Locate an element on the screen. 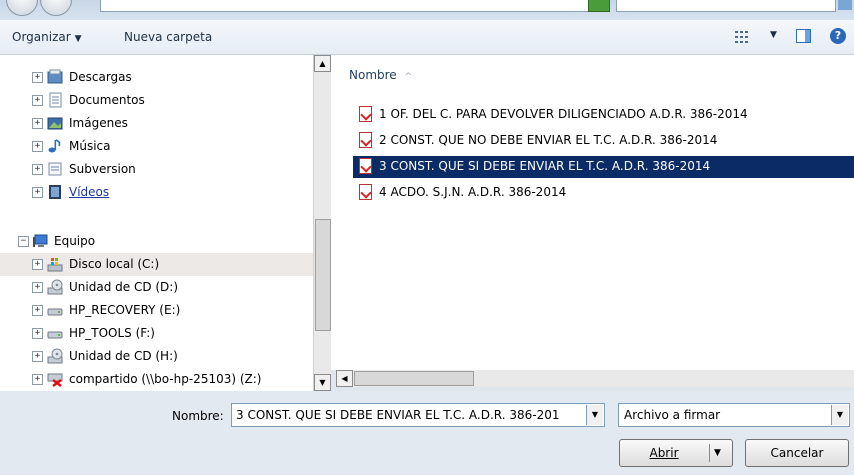 The image size is (854, 475). tree-item-pictures: + Imágenes is located at coordinates (156, 123).